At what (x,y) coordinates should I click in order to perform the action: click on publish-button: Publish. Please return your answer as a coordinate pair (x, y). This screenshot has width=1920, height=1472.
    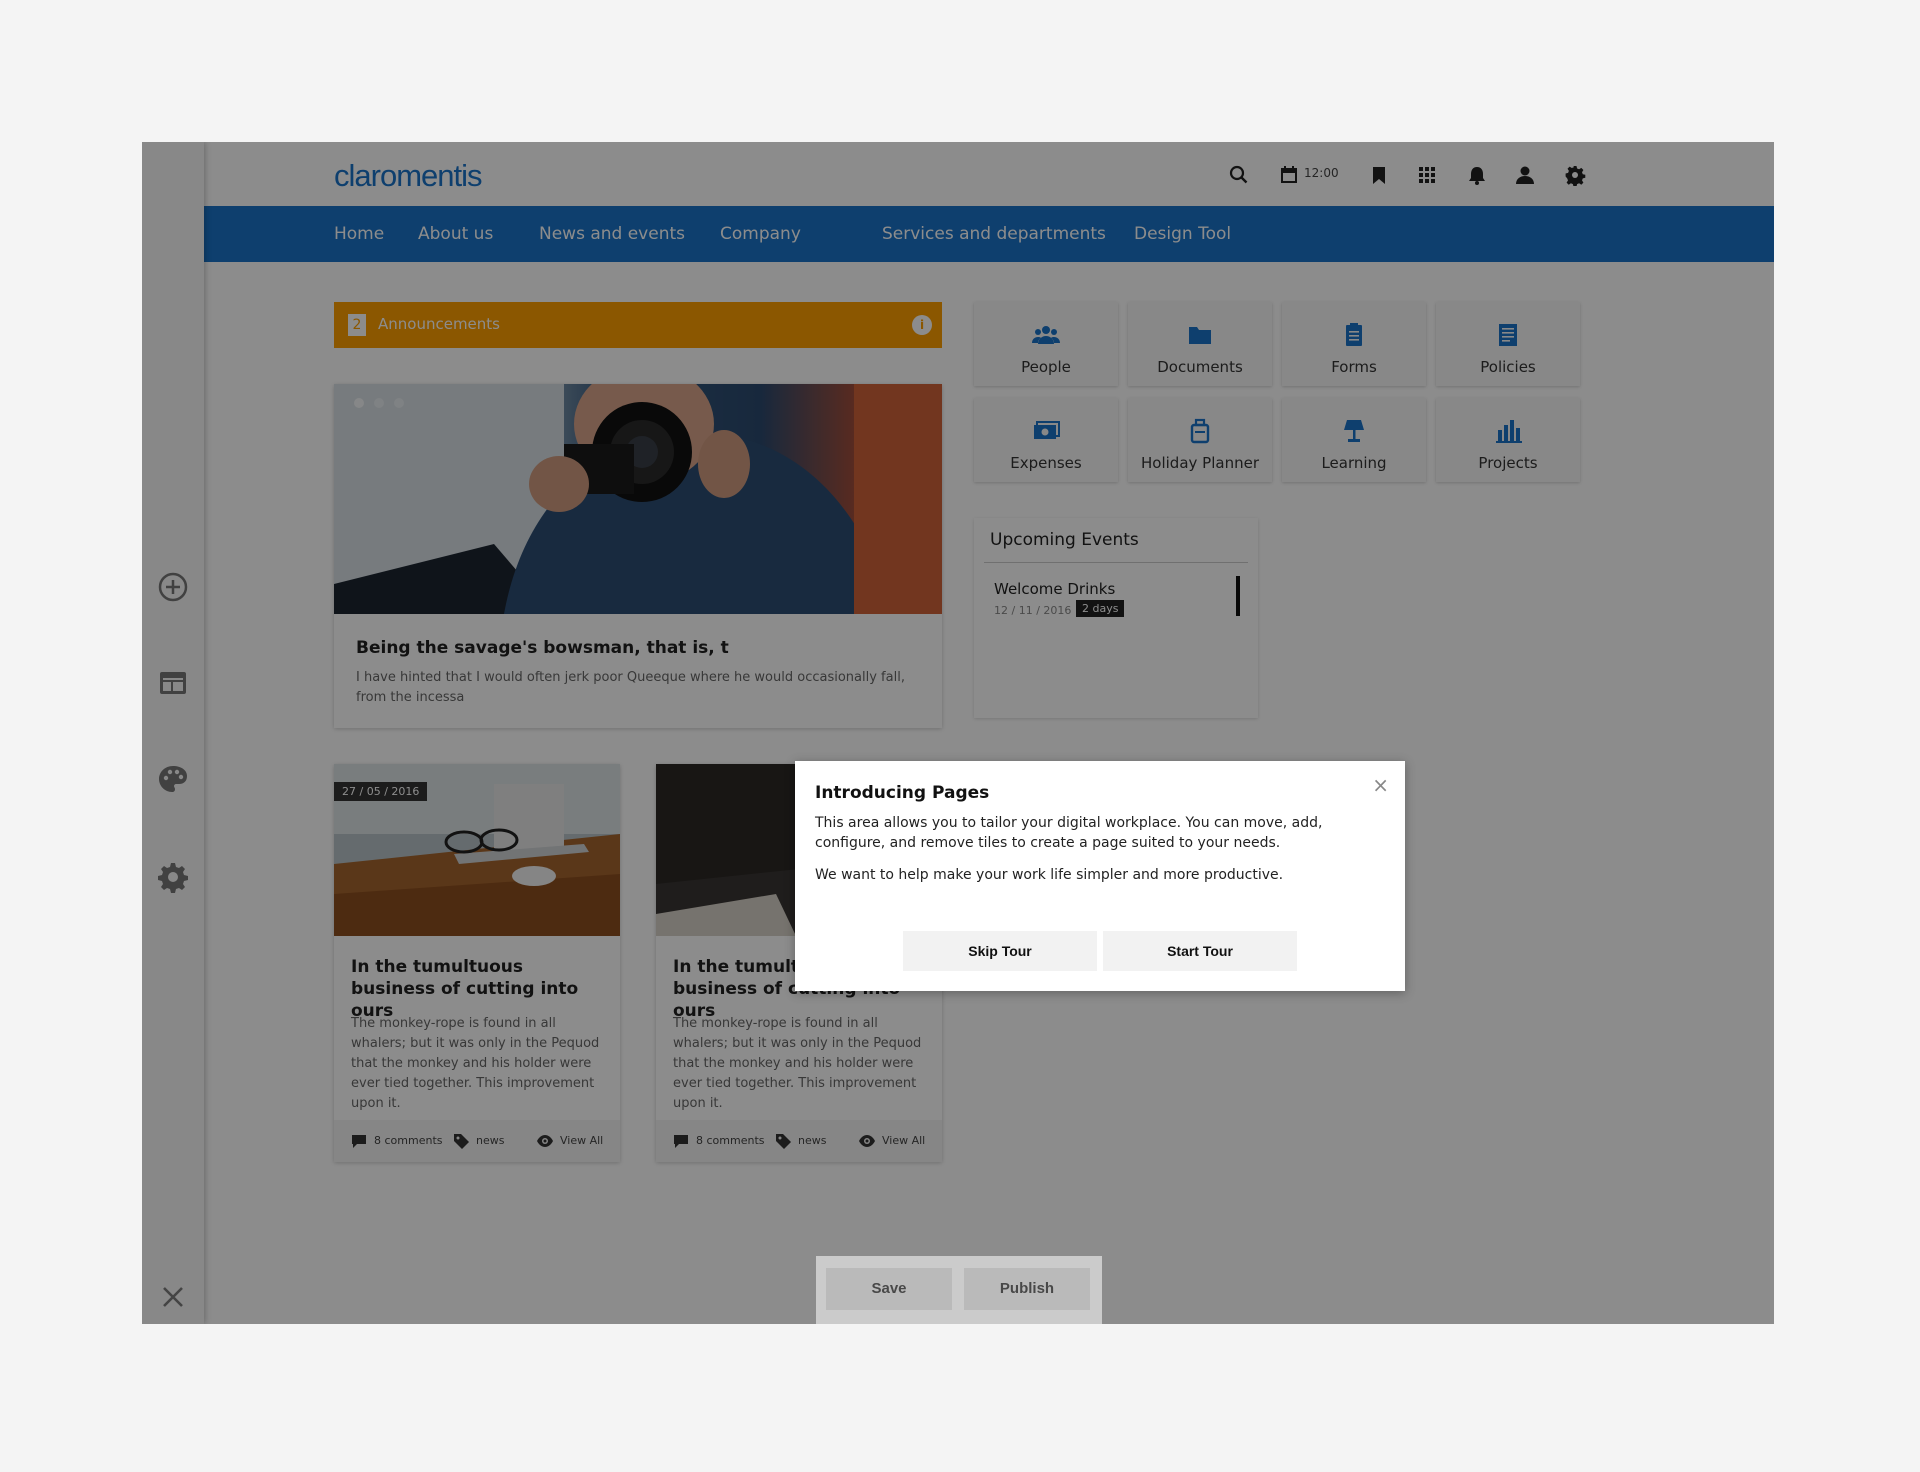
    Looking at the image, I should click on (1027, 1289).